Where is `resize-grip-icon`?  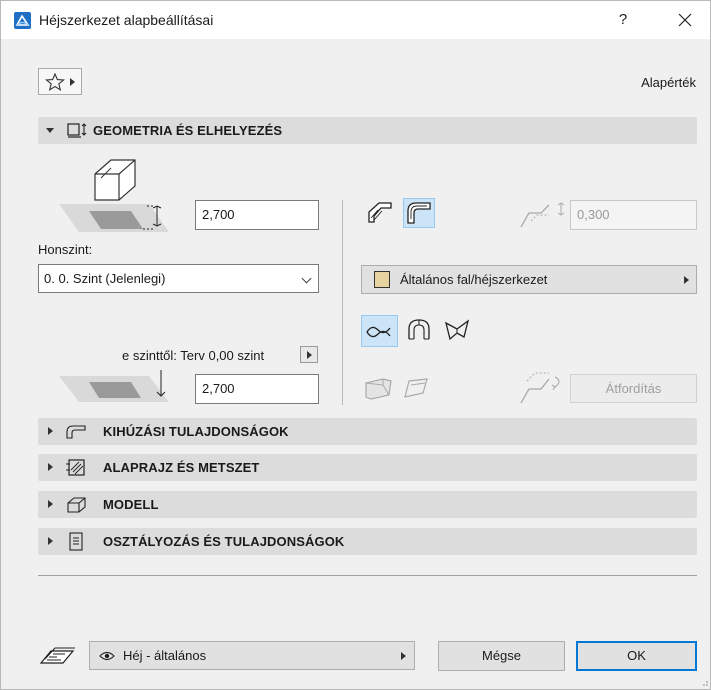 resize-grip-icon is located at coordinates (705, 683).